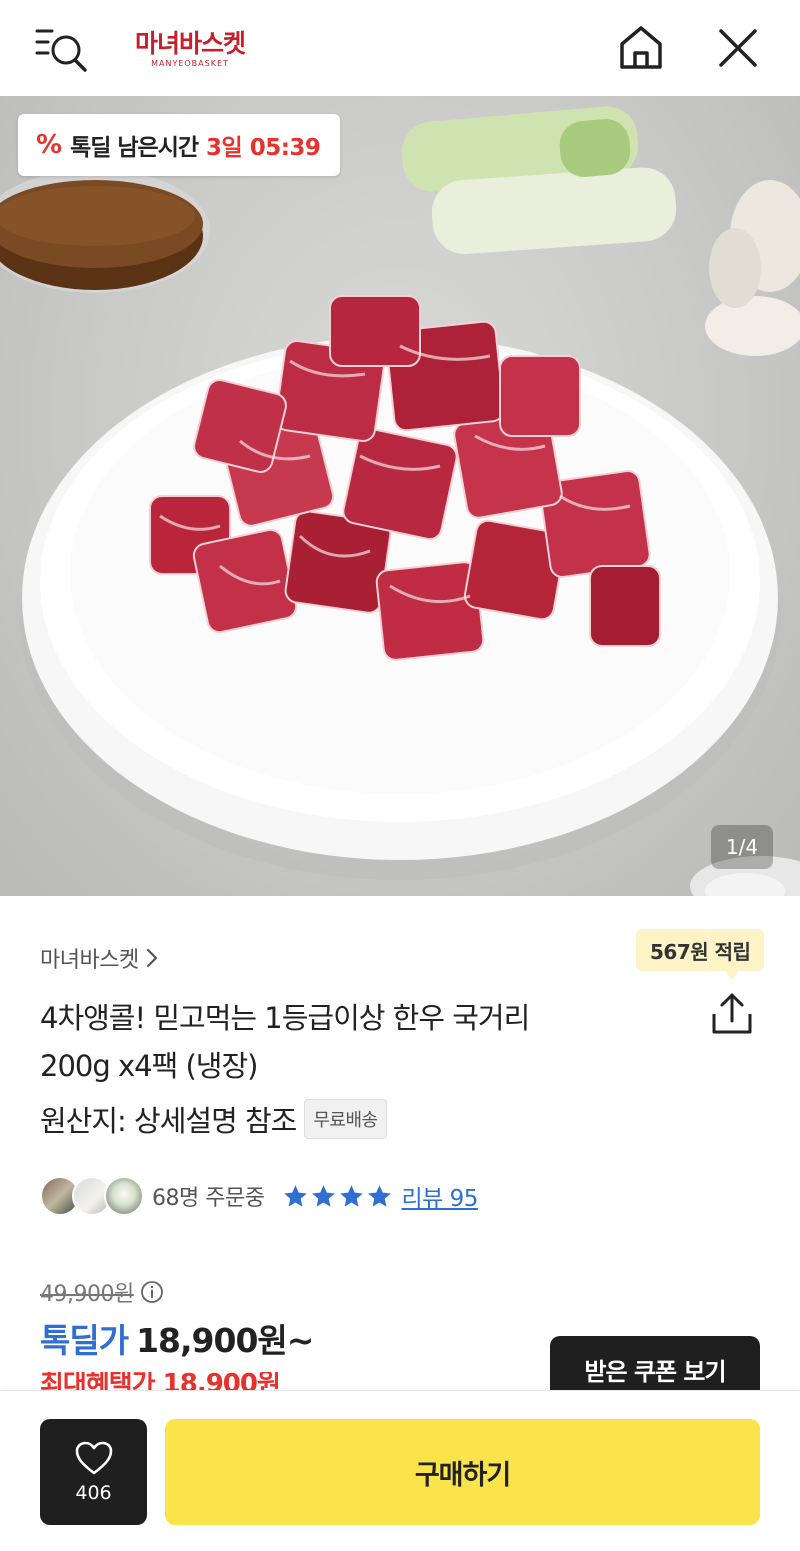  What do you see at coordinates (93, 1493) in the screenshot?
I see `like-count: 406` at bounding box center [93, 1493].